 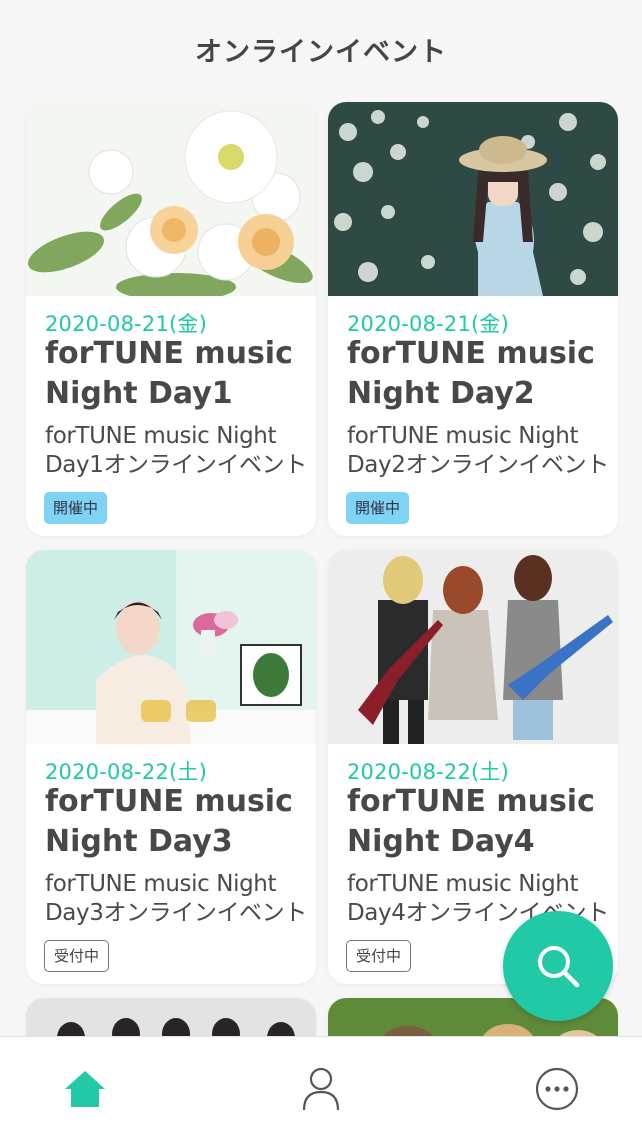 What do you see at coordinates (471, 821) in the screenshot?
I see `event-title: forTUNE music Night Day4` at bounding box center [471, 821].